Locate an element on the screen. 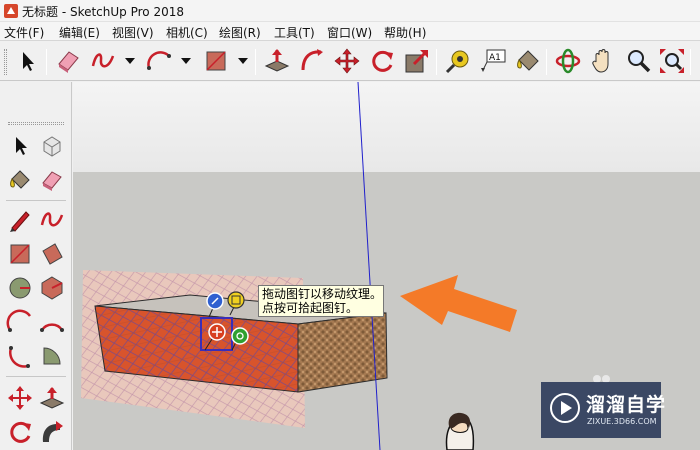 This screenshot has width=700, height=450. paint-bucket-tool-button is located at coordinates (528, 61).